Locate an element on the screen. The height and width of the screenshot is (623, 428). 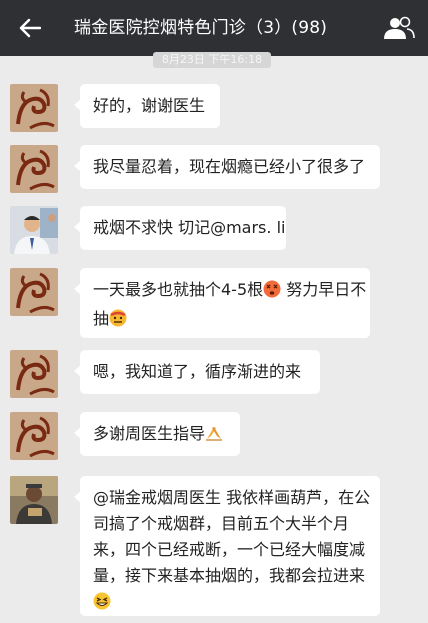
message-bubble: 戒烟不求快 切记@mars. li is located at coordinates (180, 228).